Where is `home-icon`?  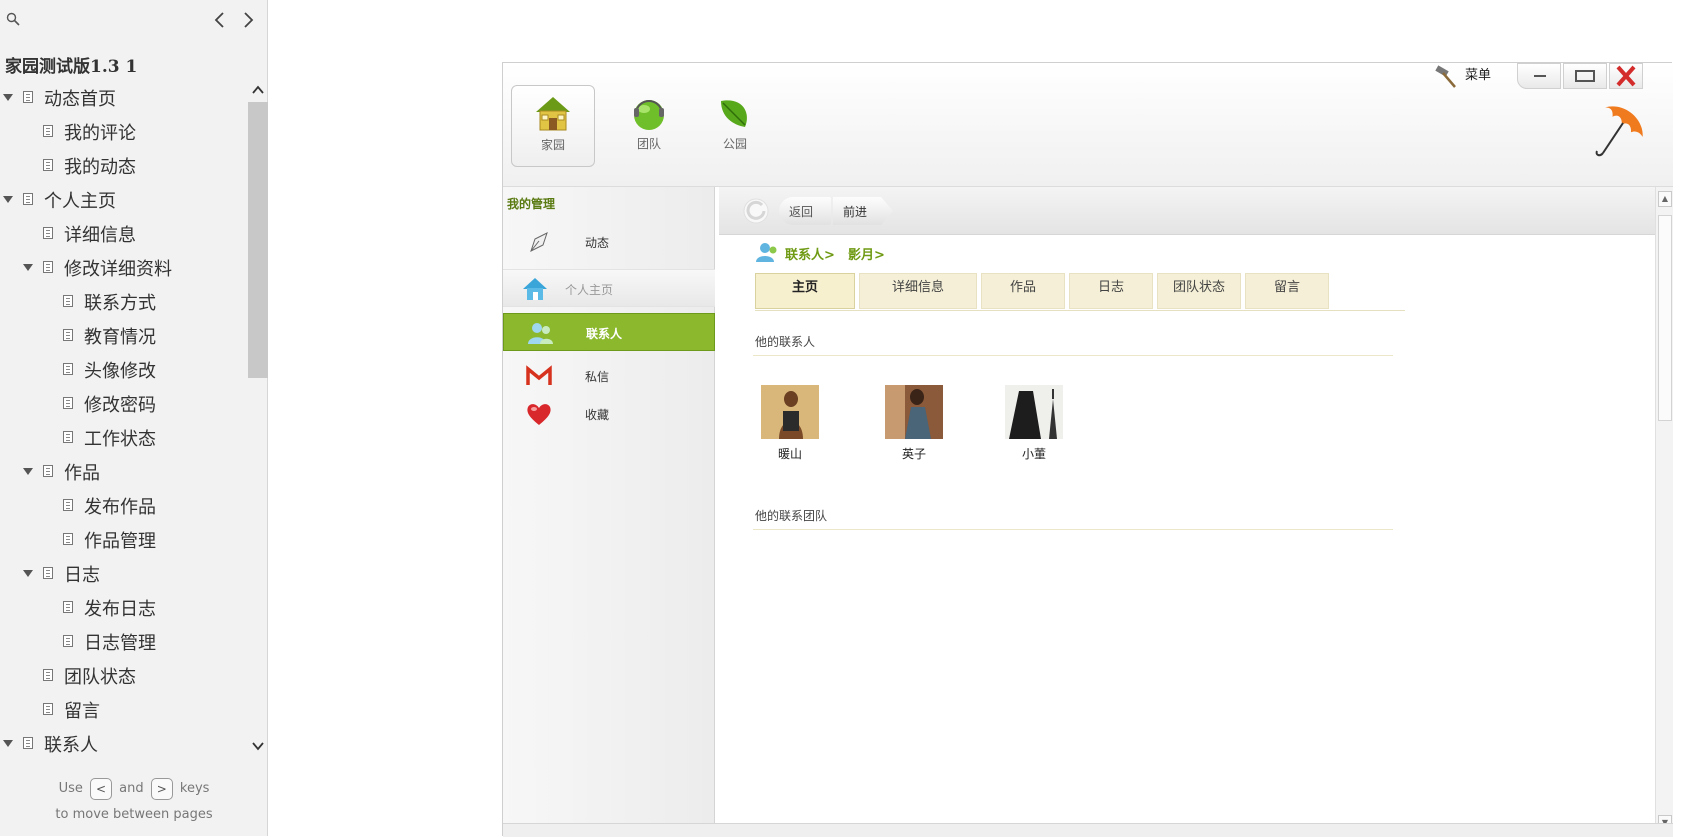
home-icon is located at coordinates (535, 289).